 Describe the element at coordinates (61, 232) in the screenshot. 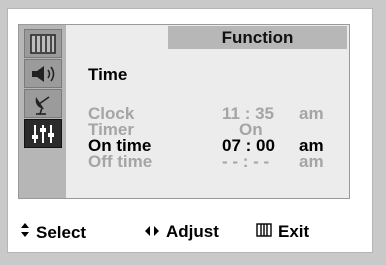

I see `select-label: Select` at that location.